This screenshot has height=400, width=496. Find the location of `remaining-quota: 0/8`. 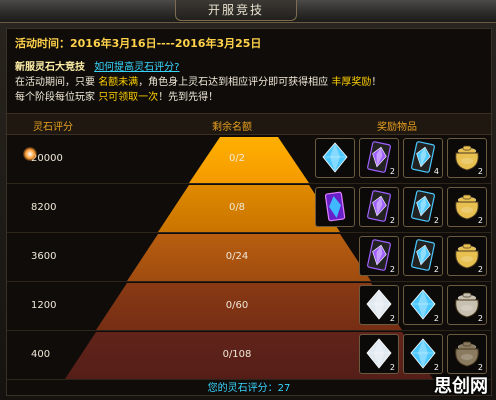

remaining-quota: 0/8 is located at coordinates (237, 207).